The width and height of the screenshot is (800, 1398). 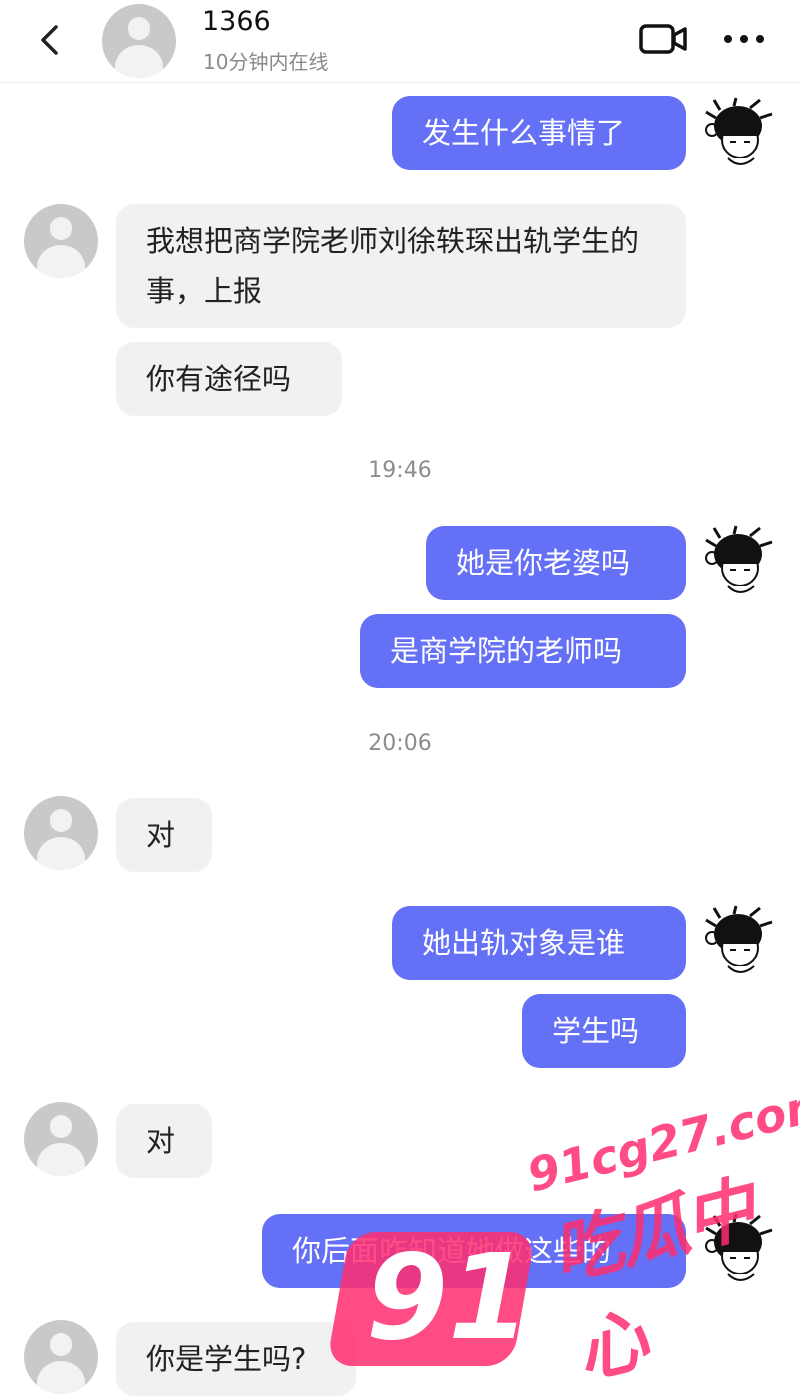 I want to click on message-bubble-incoming: 你是学生吗?, so click(x=236, y=1359).